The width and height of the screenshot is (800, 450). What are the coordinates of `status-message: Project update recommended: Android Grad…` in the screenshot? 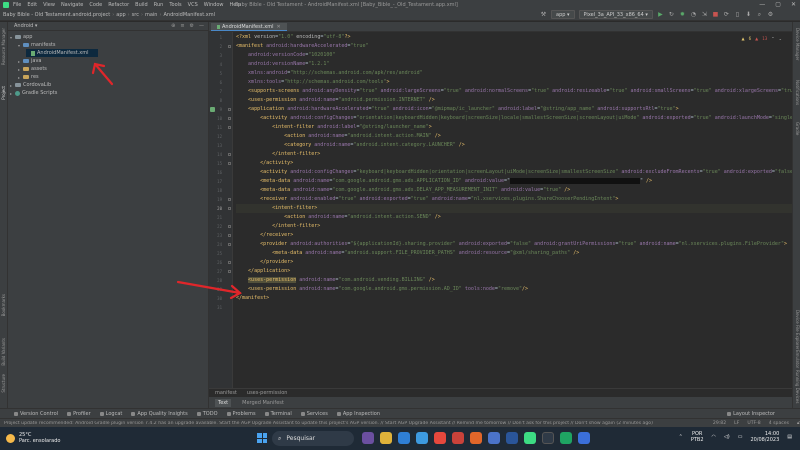 It's located at (354, 423).